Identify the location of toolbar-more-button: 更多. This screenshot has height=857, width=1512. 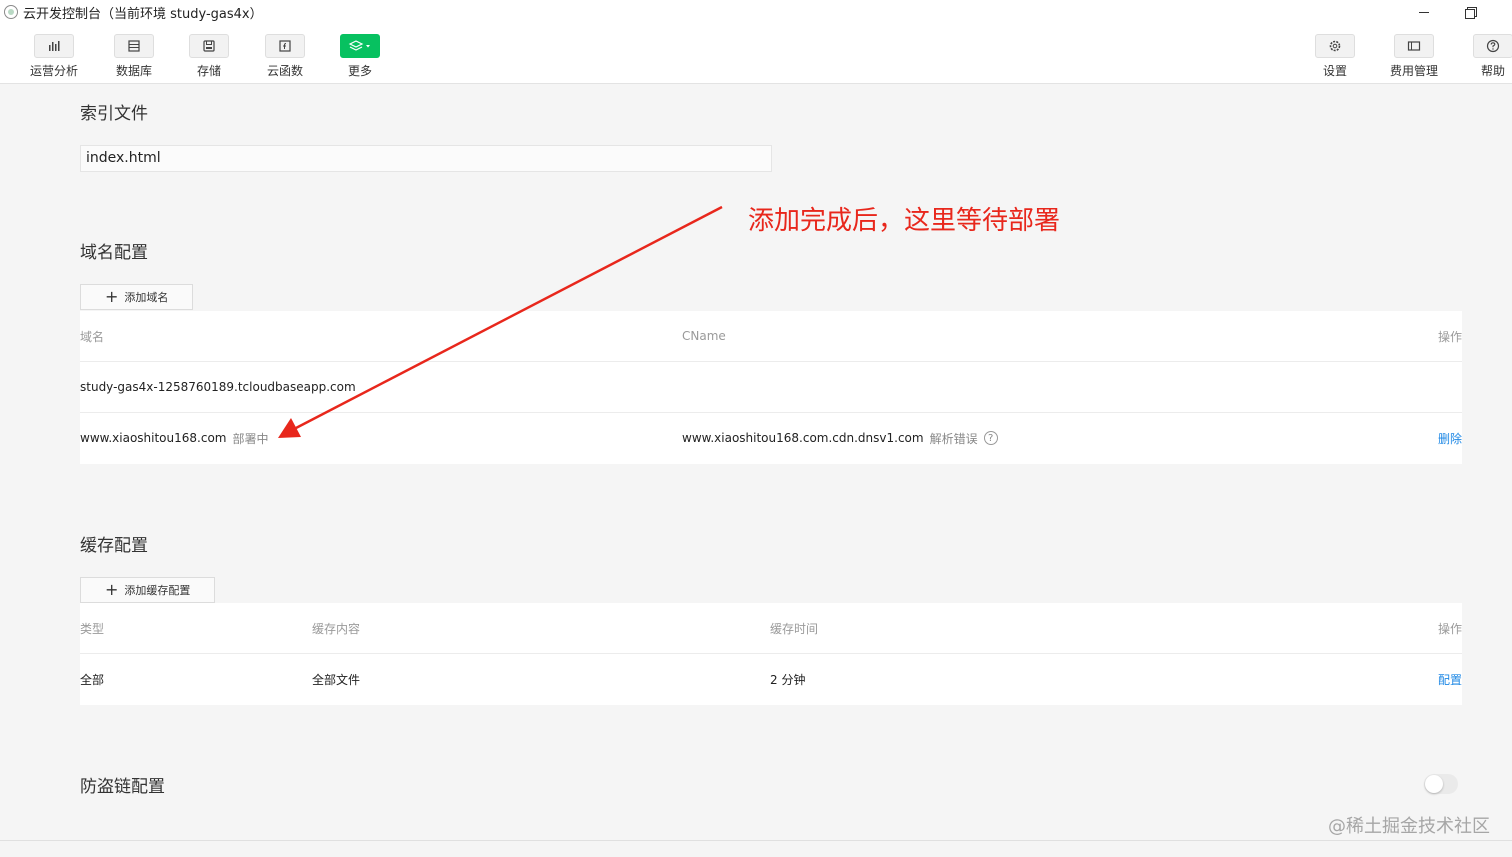
(360, 56).